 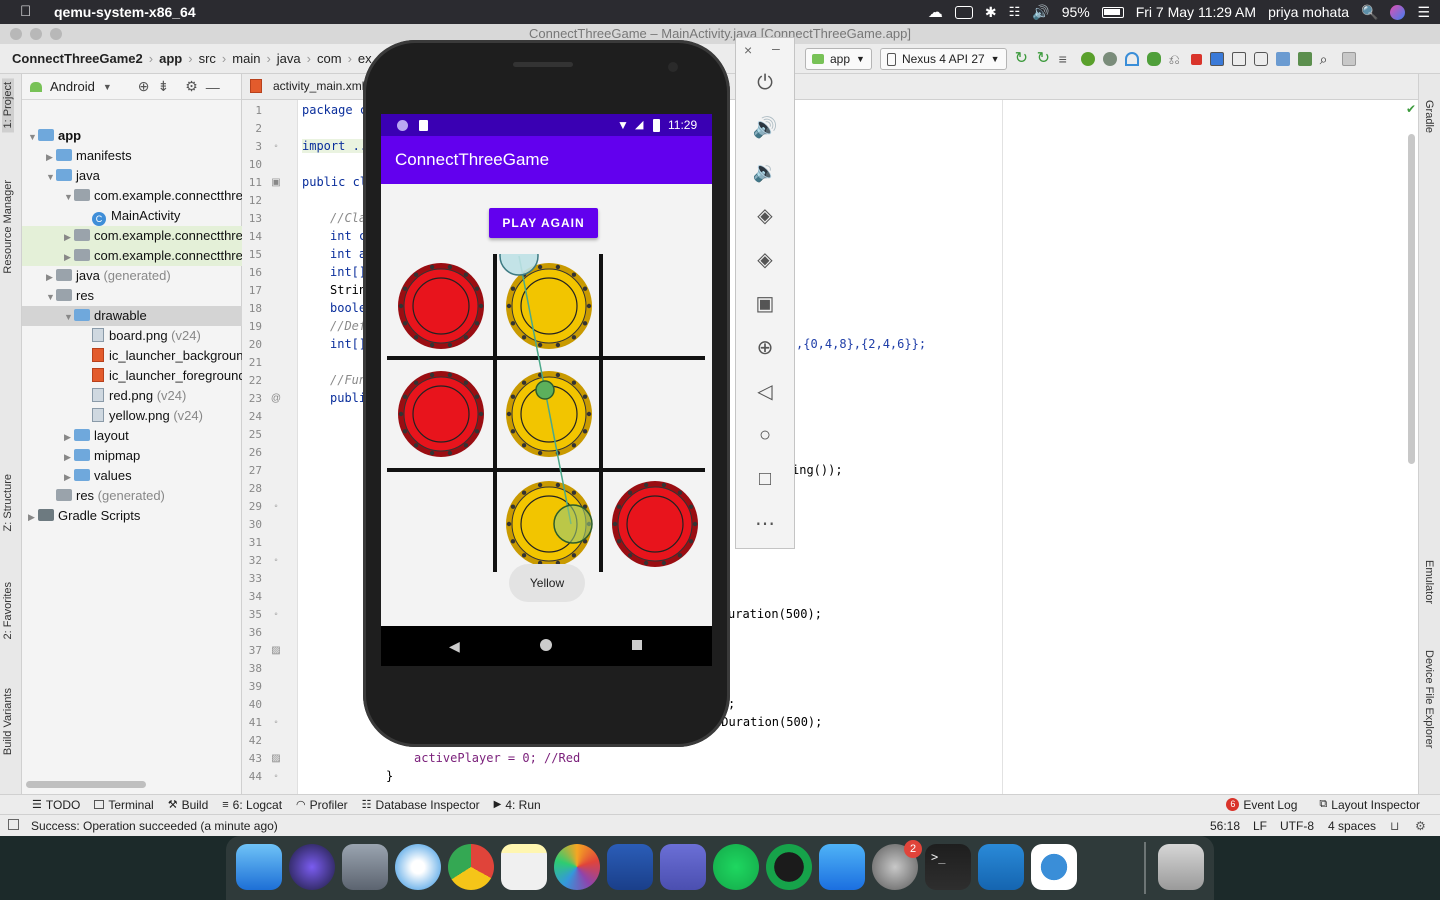 I want to click on tool-build: ⚒ Build, so click(x=188, y=805).